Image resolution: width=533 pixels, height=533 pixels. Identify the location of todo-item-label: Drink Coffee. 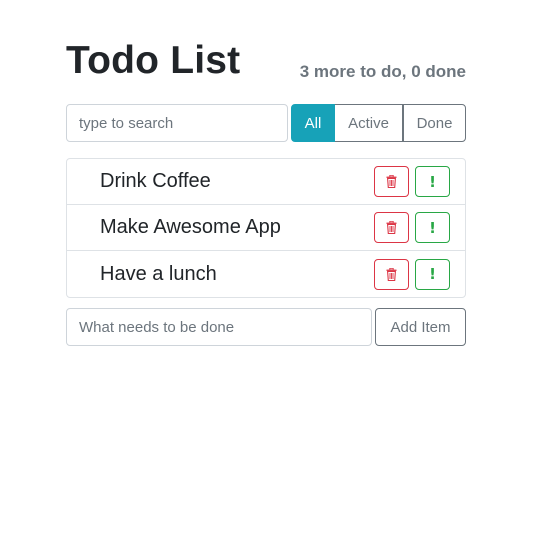
(155, 181).